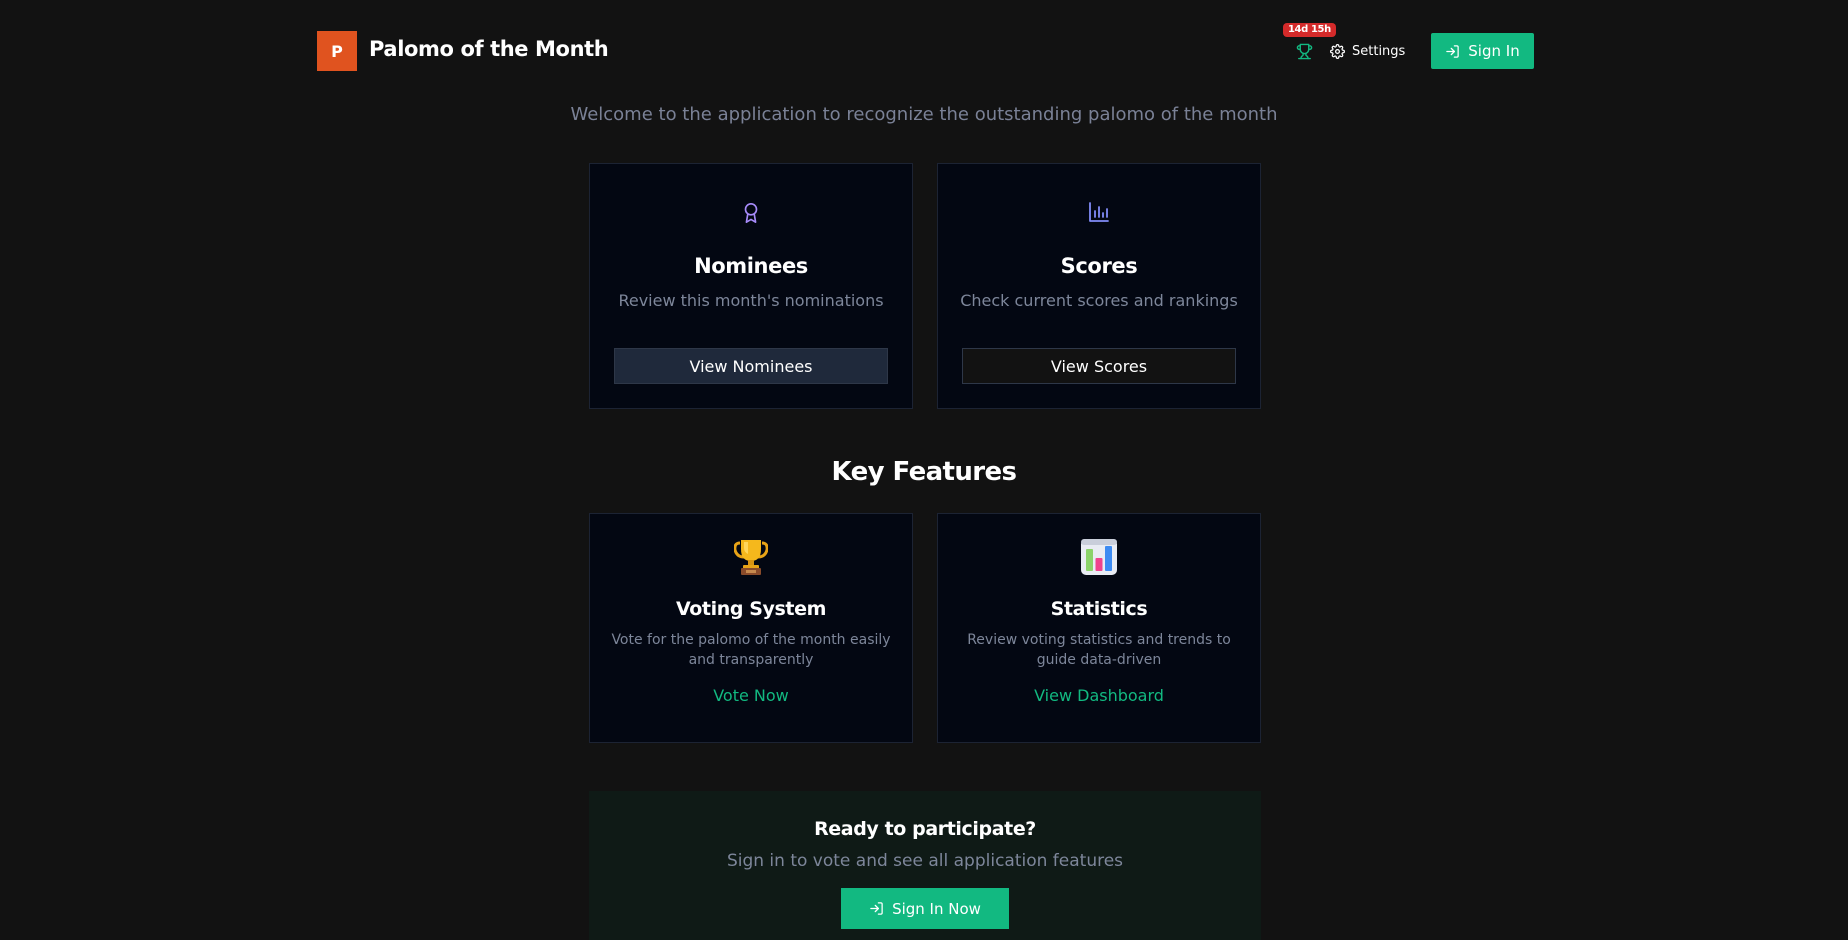  I want to click on award-icon, so click(751, 215).